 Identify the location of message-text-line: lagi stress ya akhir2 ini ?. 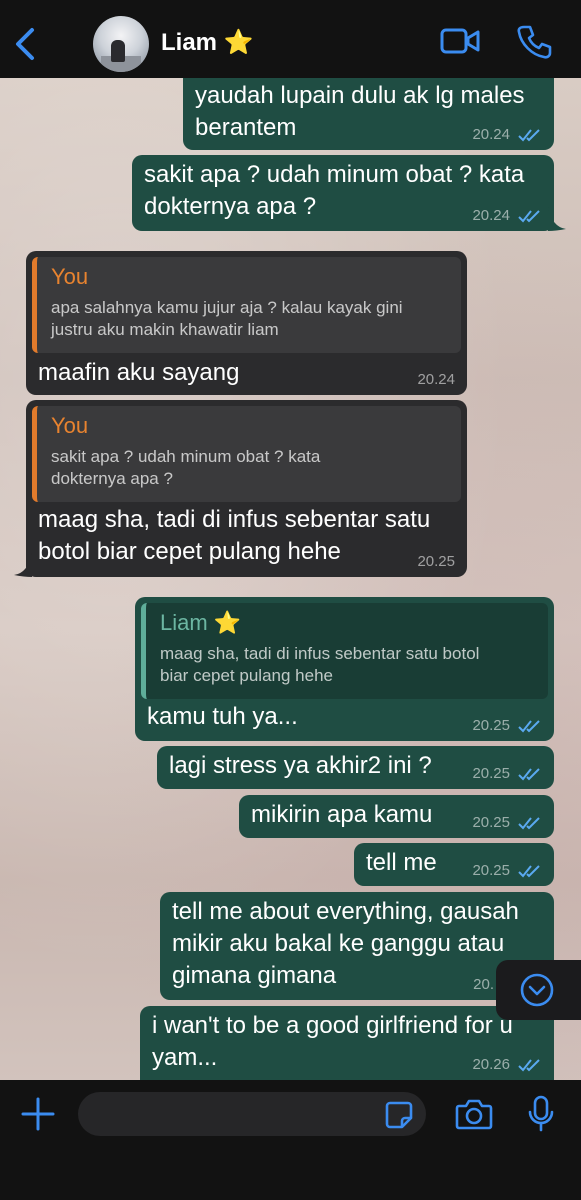
(300, 765).